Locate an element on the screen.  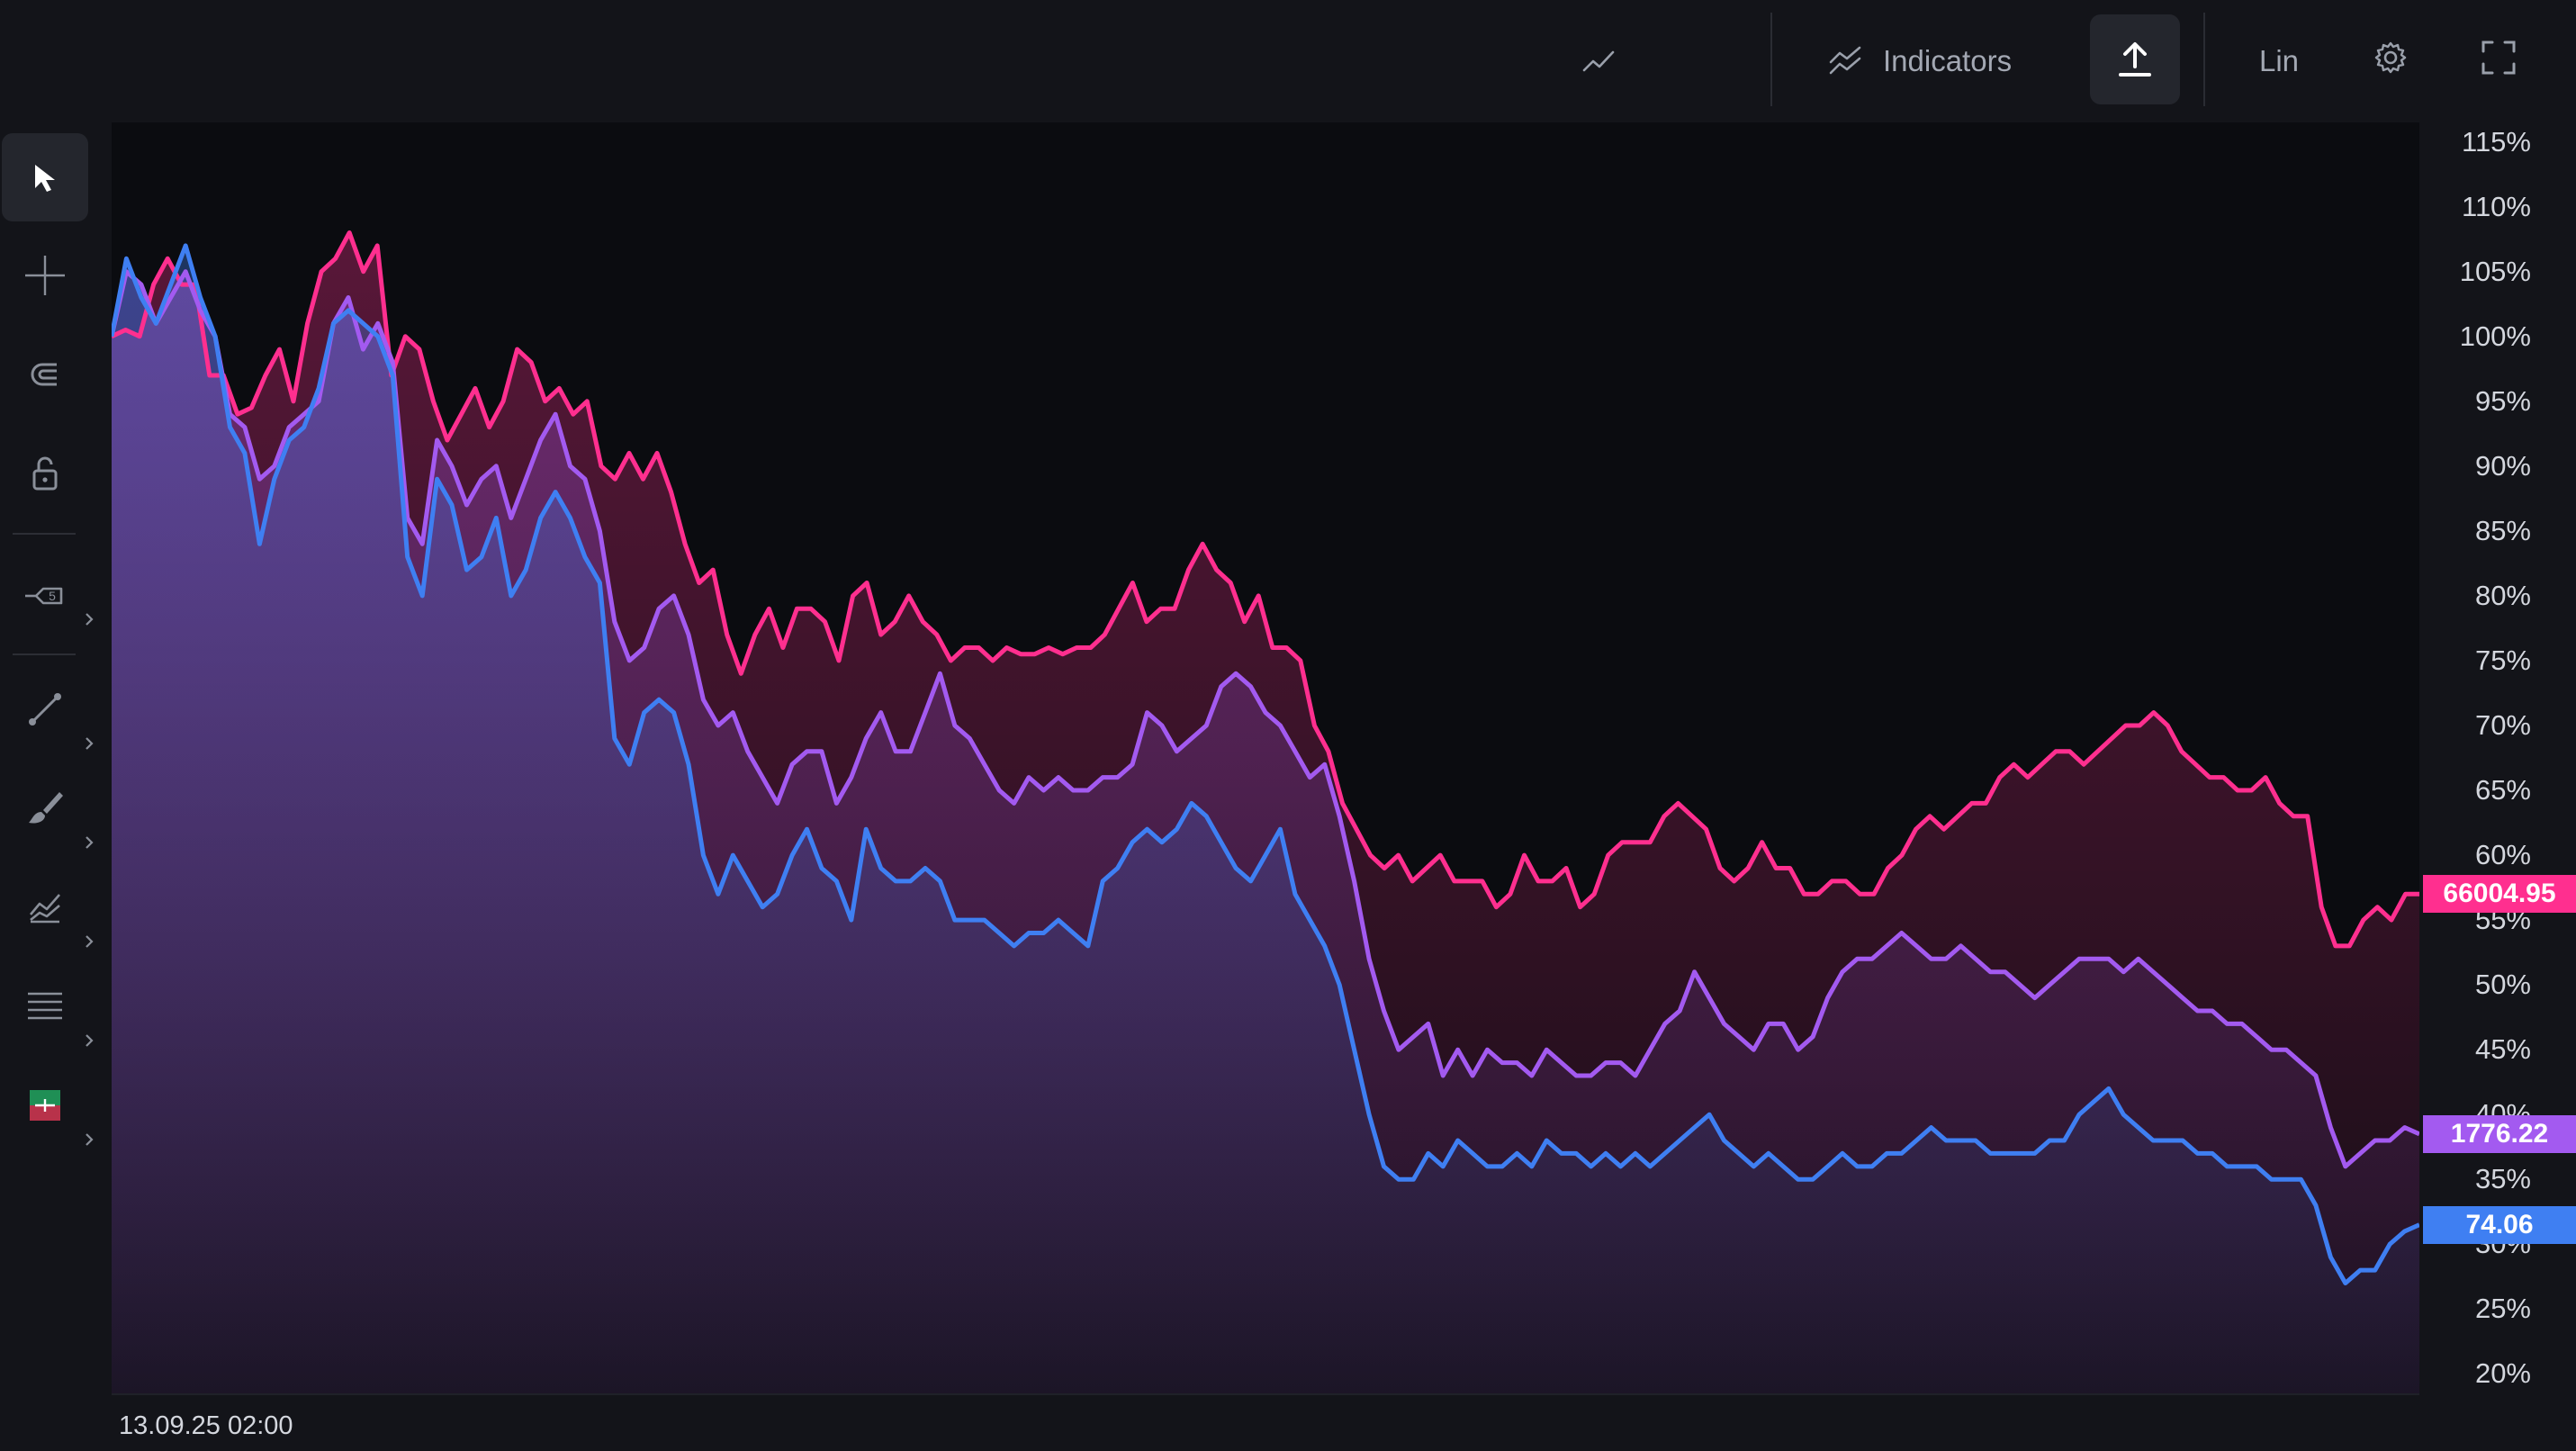
y-tick-label: 50% is located at coordinates (2502, 985).